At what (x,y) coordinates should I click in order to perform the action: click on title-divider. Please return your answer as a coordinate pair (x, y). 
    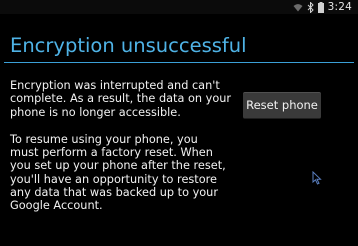
    Looking at the image, I should click on (179, 62).